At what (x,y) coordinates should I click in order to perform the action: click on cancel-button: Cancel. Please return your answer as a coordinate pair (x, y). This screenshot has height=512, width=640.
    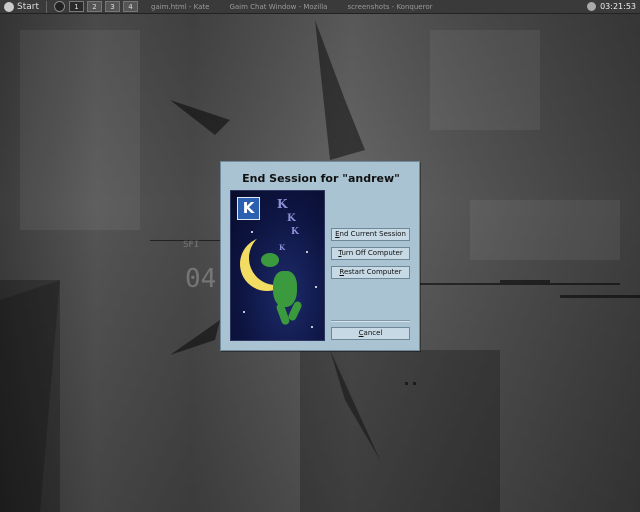
    Looking at the image, I should click on (370, 333).